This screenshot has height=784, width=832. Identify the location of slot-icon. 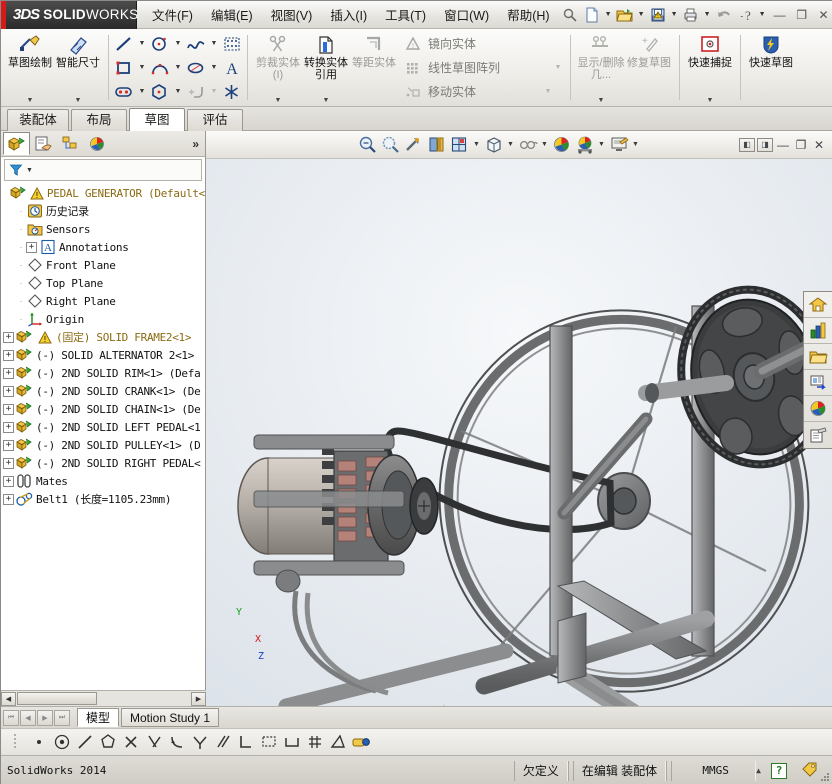
(124, 92).